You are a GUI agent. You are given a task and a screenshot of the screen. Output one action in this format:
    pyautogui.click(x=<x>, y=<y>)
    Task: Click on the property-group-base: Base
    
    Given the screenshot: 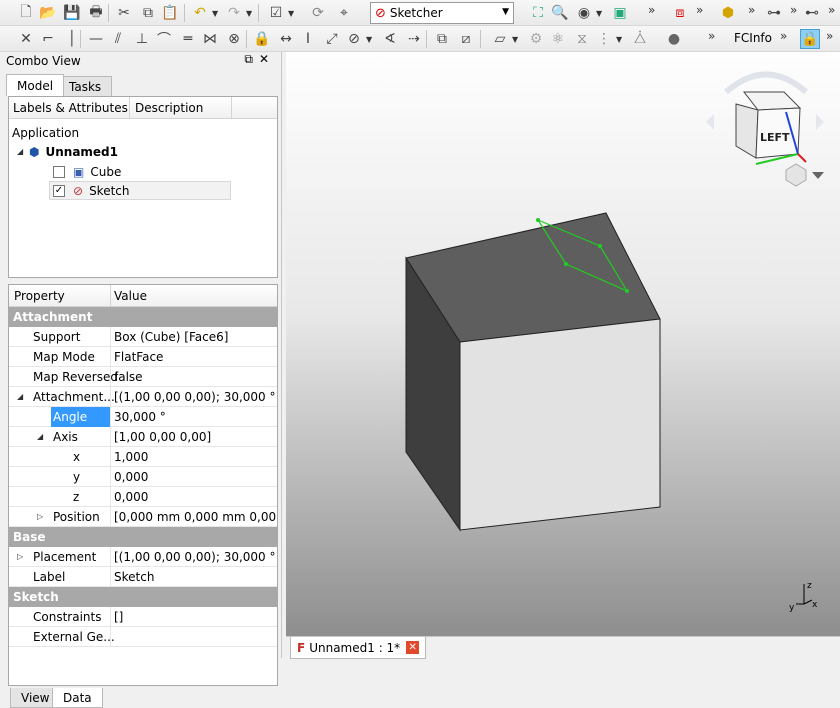 What is the action you would take?
    pyautogui.click(x=143, y=537)
    